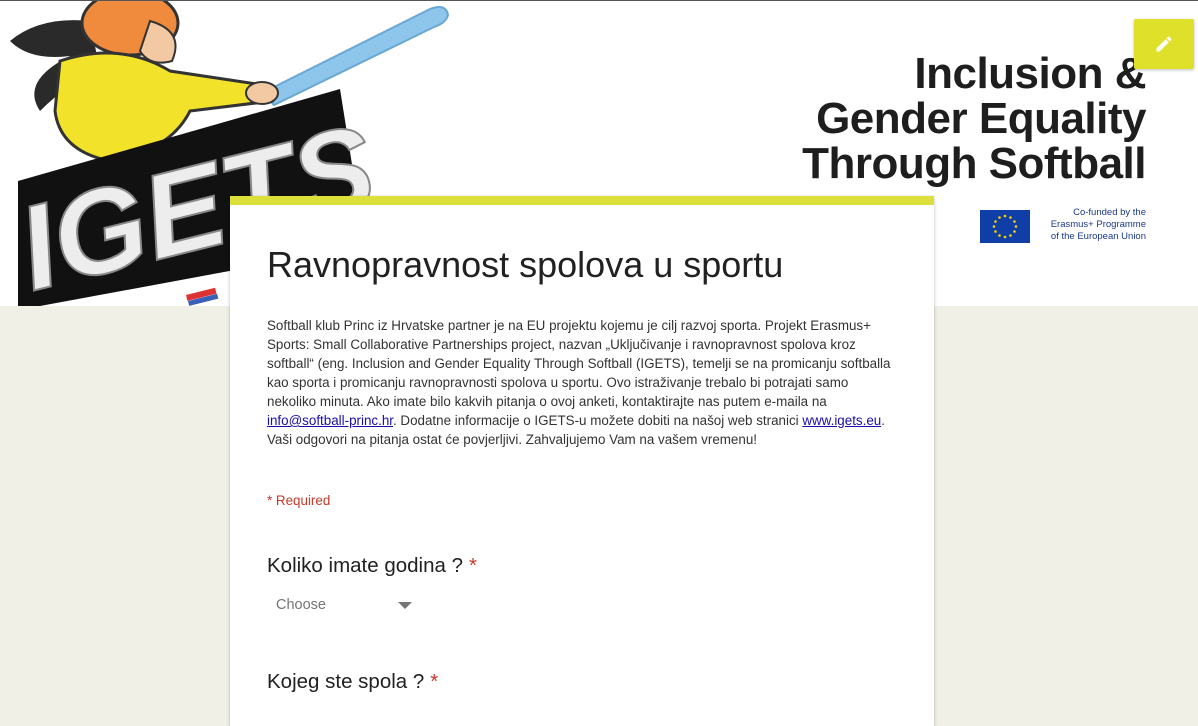 The width and height of the screenshot is (1198, 726). Describe the element at coordinates (981, 118) in the screenshot. I see `banner-title-line: Gender Equality` at that location.